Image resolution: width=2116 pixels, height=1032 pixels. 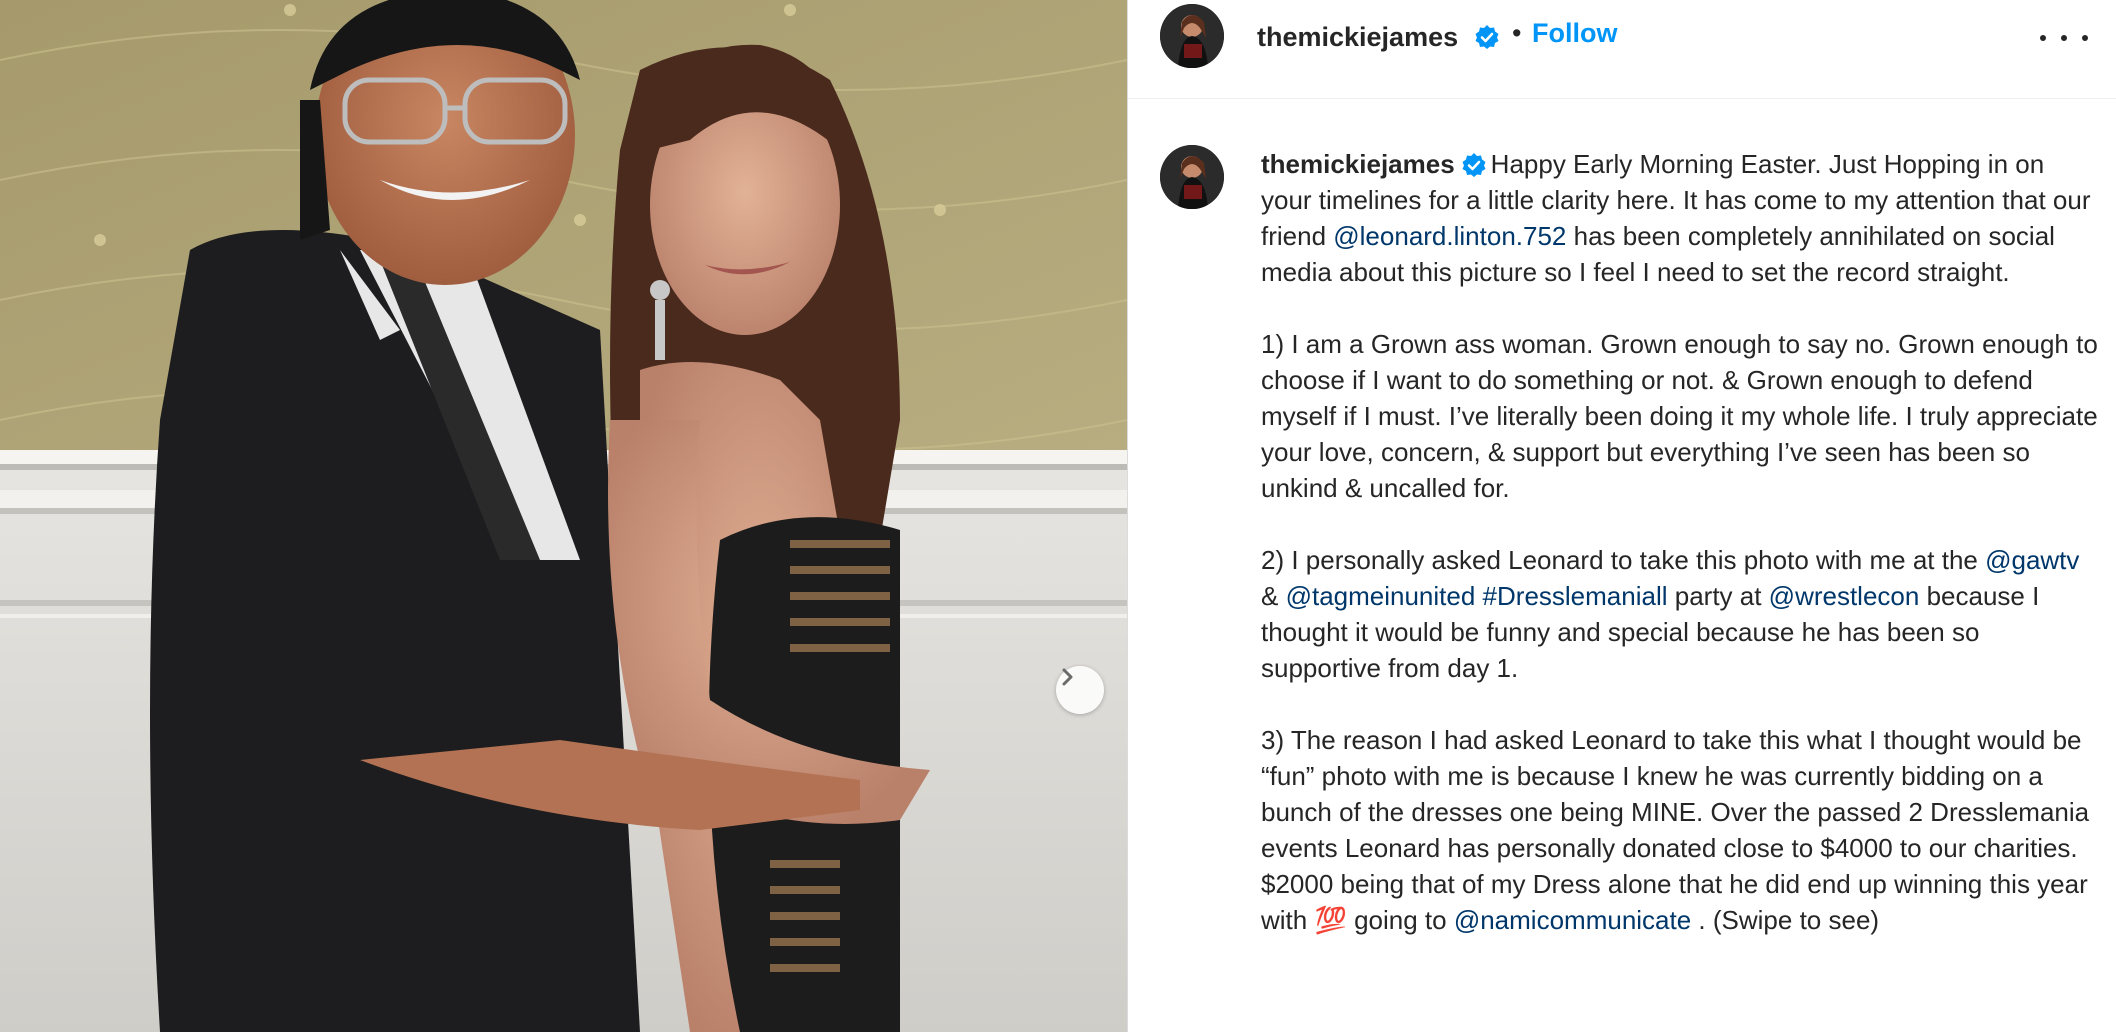 I want to click on caption-text, so click(x=1478, y=596).